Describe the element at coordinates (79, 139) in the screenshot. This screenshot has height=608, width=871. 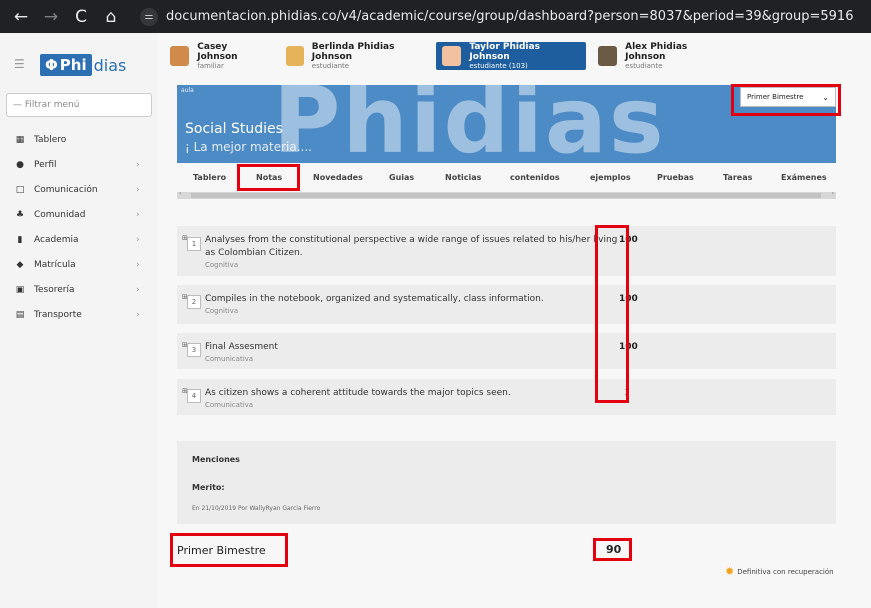
I see `sidebar-item-tablero: ▦ Tablero` at that location.